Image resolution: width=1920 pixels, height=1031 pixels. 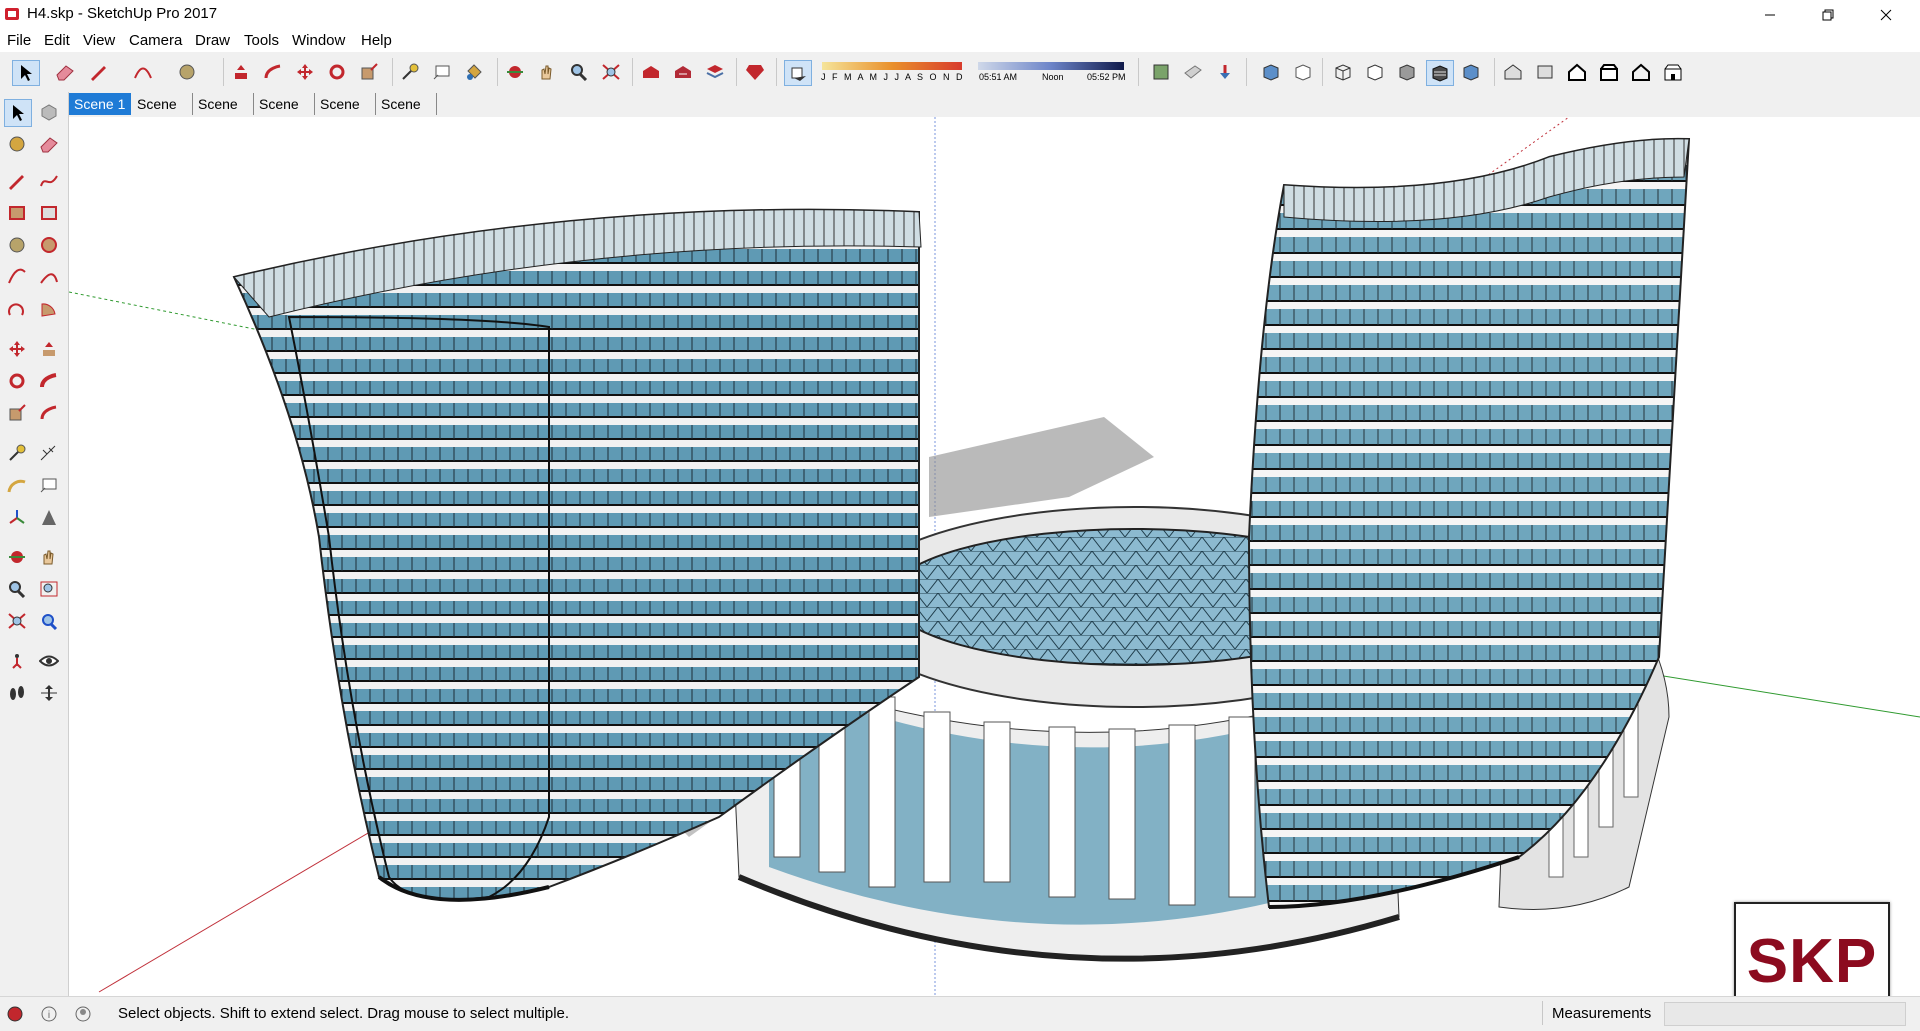 I want to click on rotated-rectangle-tool, so click(x=49, y=213).